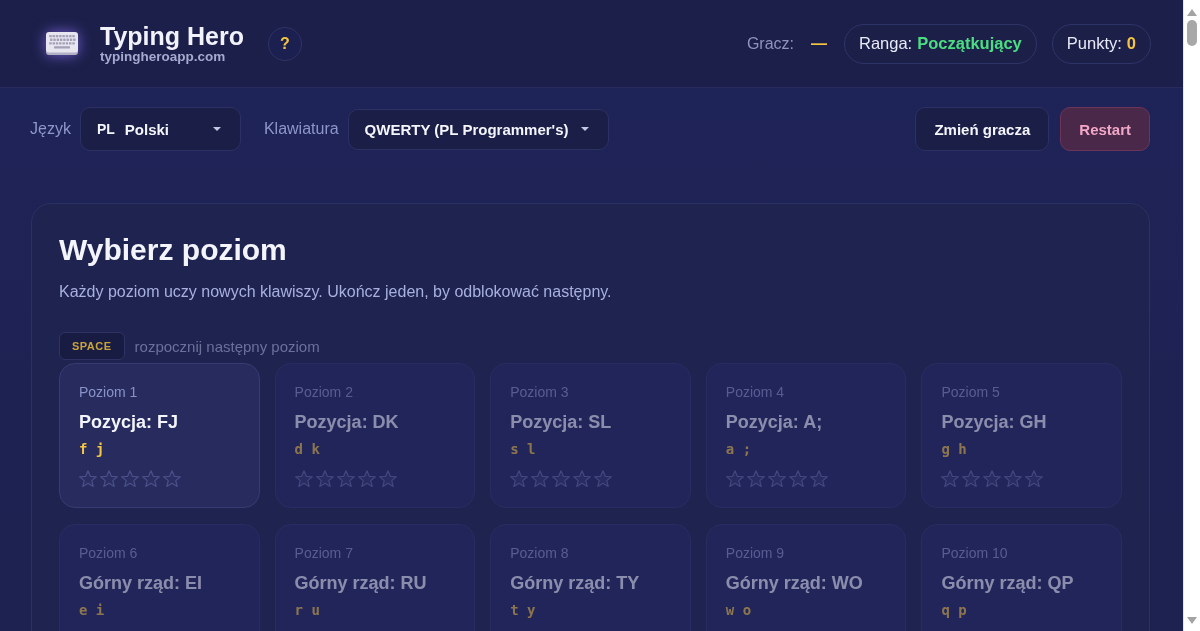 This screenshot has width=1200, height=631. Describe the element at coordinates (129, 422) in the screenshot. I see `level-title: Pozycja: FJ` at that location.